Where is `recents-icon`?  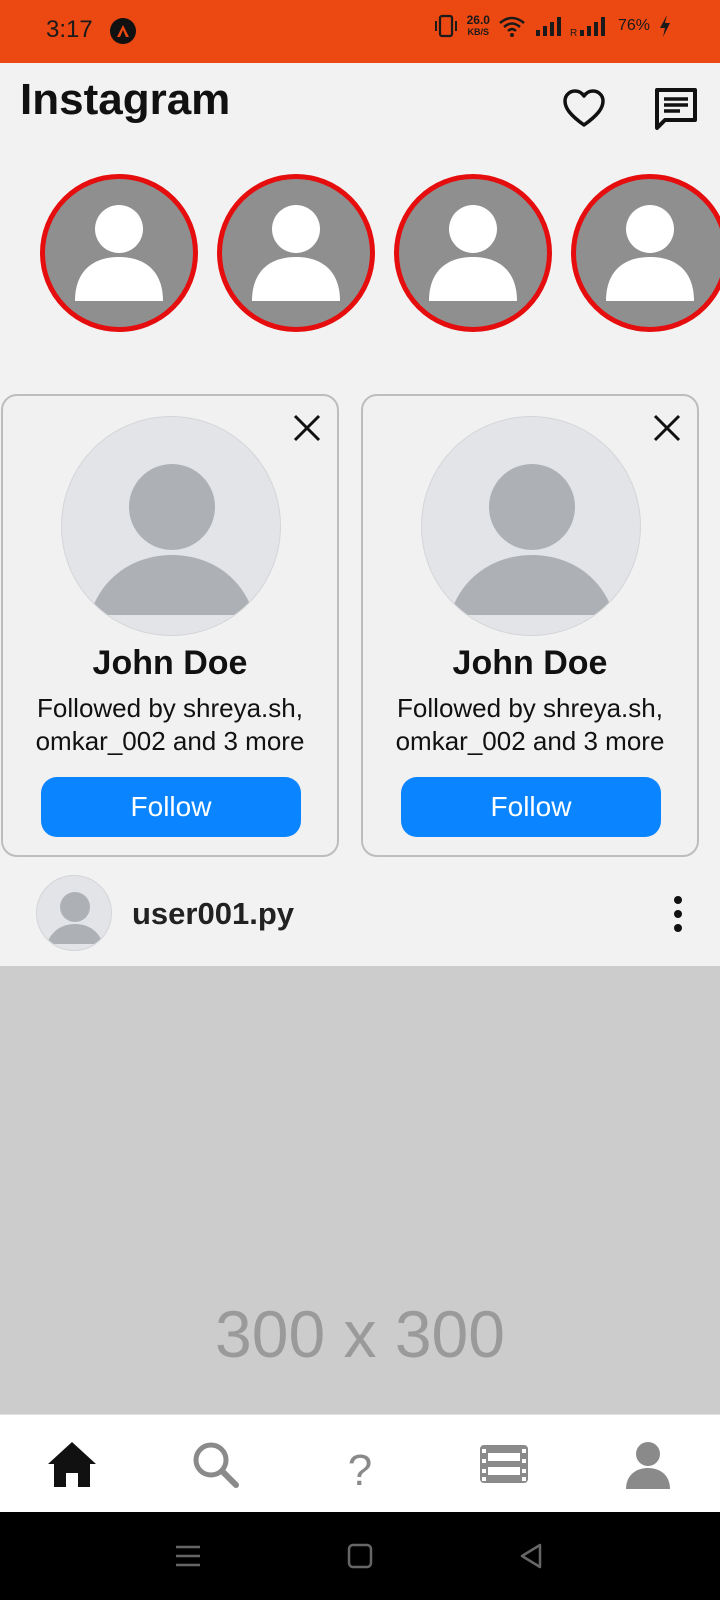
recents-icon is located at coordinates (188, 1556).